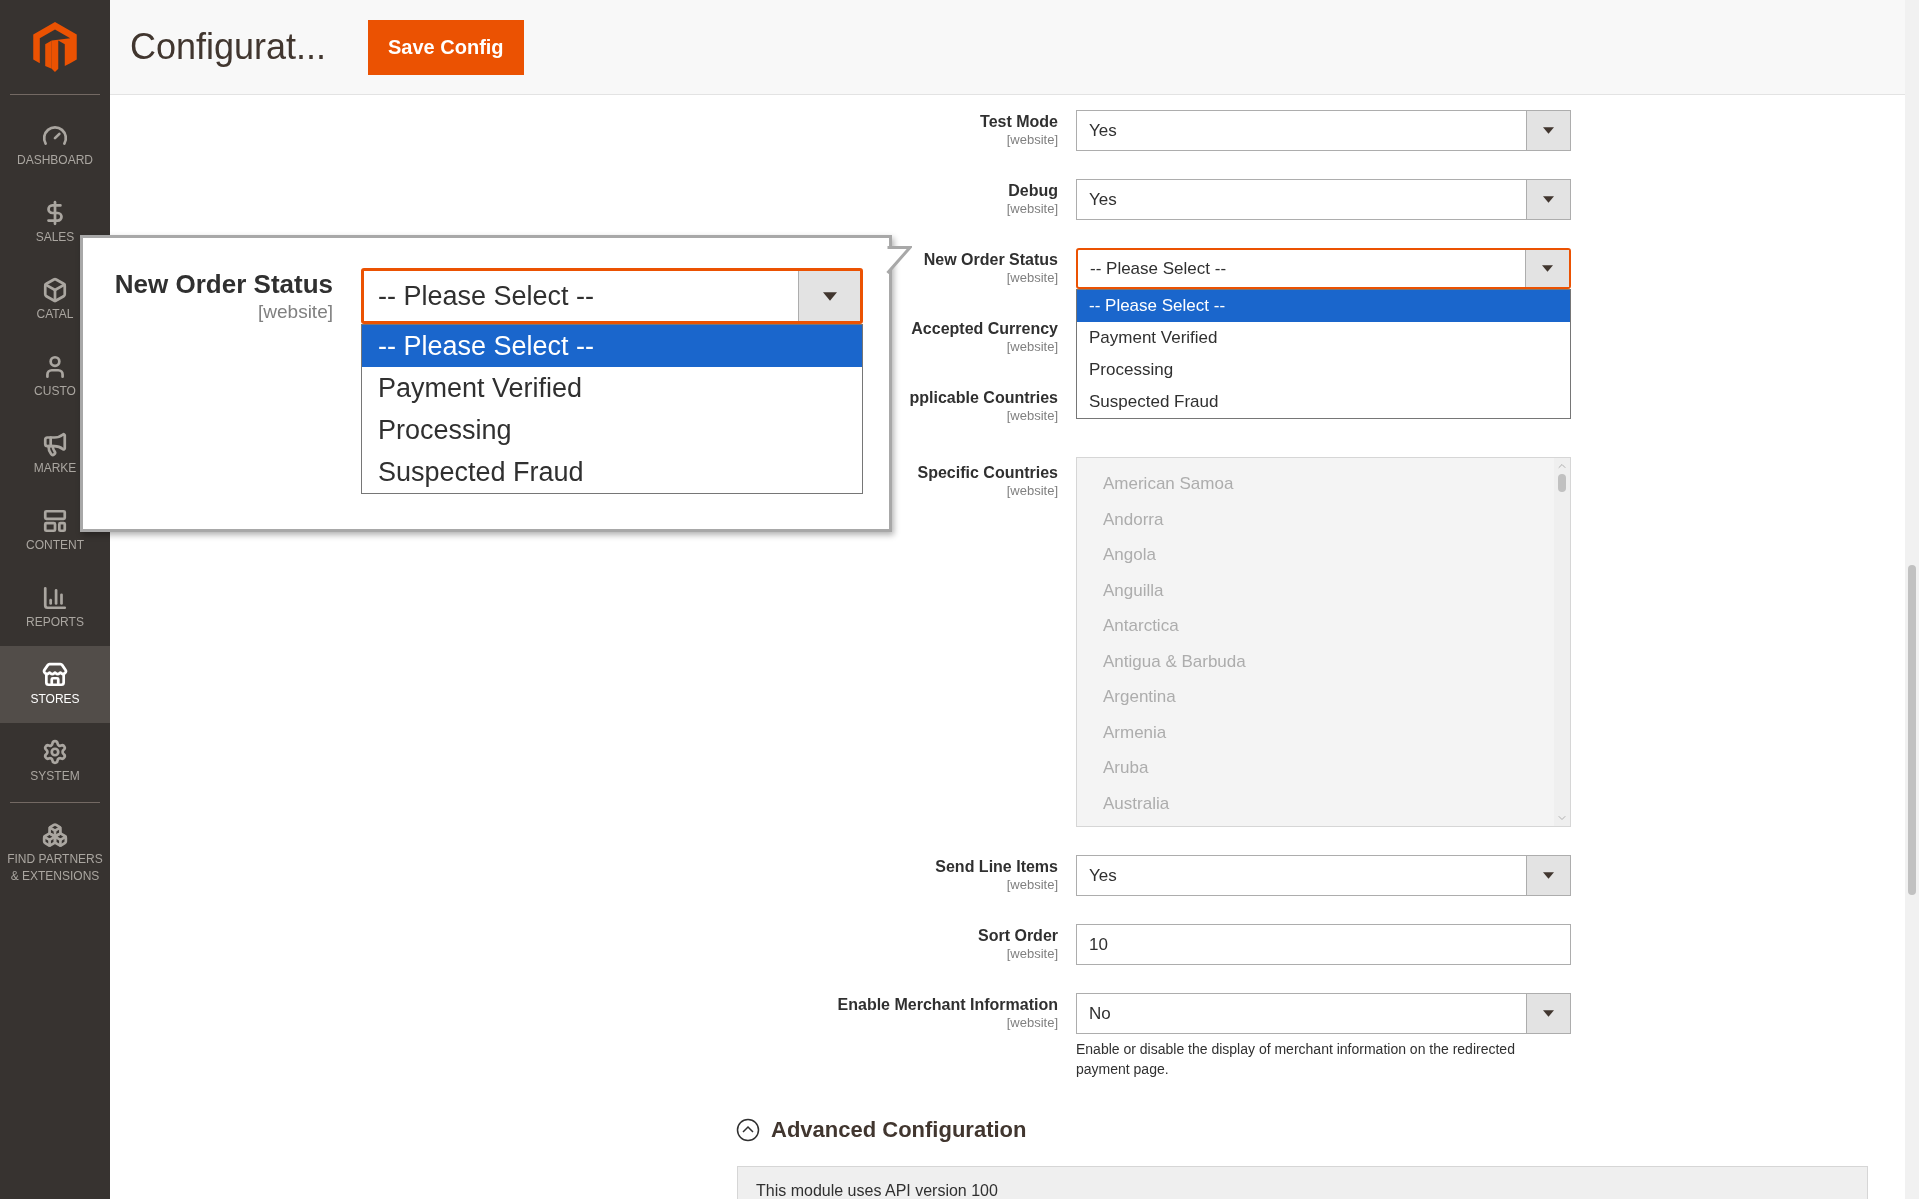  What do you see at coordinates (996, 867) in the screenshot?
I see `field-label: Send Line Items` at bounding box center [996, 867].